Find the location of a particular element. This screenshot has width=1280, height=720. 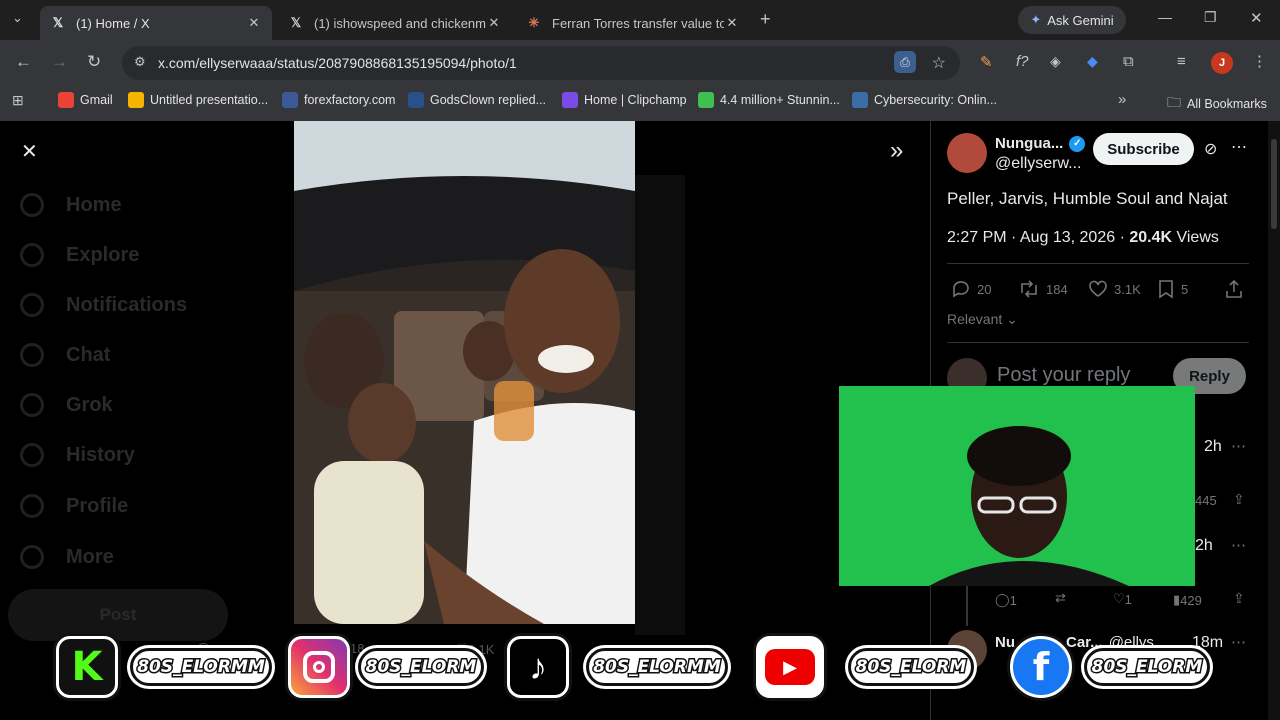

tab-ferran-torres: ✳ Ferran Torres transfer value to R ✕ is located at coordinates (633, 23).